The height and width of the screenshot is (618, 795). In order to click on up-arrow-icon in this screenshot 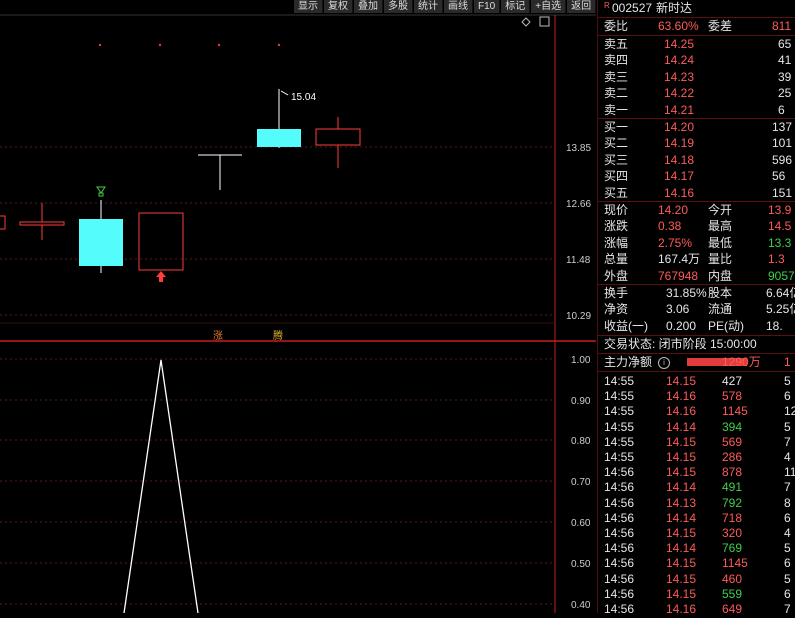, I will do `click(161, 276)`.